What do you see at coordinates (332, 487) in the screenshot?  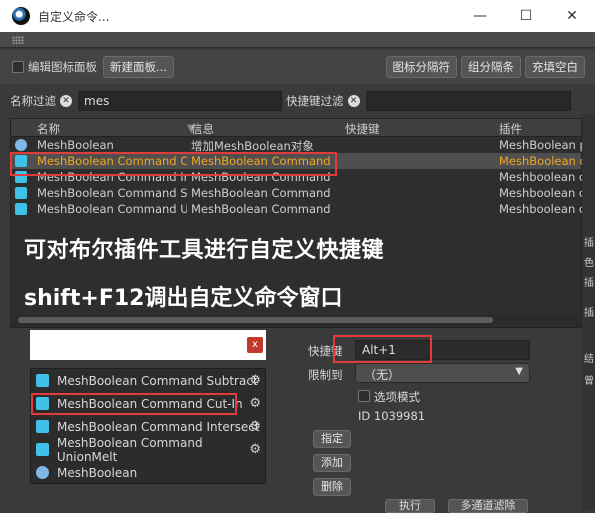 I see `delete-button: 删除` at bounding box center [332, 487].